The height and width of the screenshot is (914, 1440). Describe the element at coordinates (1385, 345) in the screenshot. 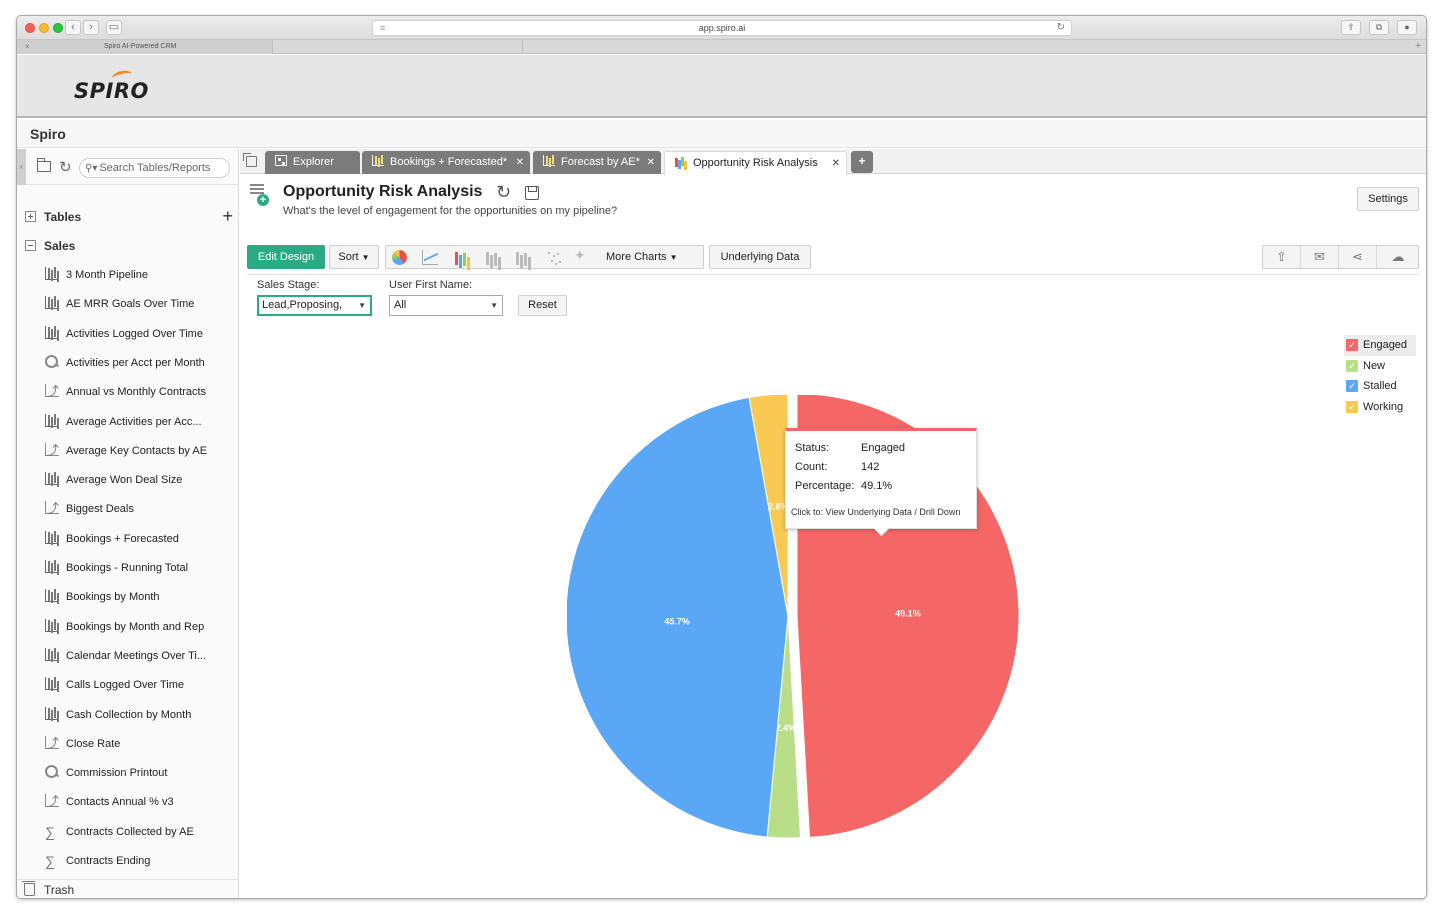

I see `legend-label: Engaged` at that location.